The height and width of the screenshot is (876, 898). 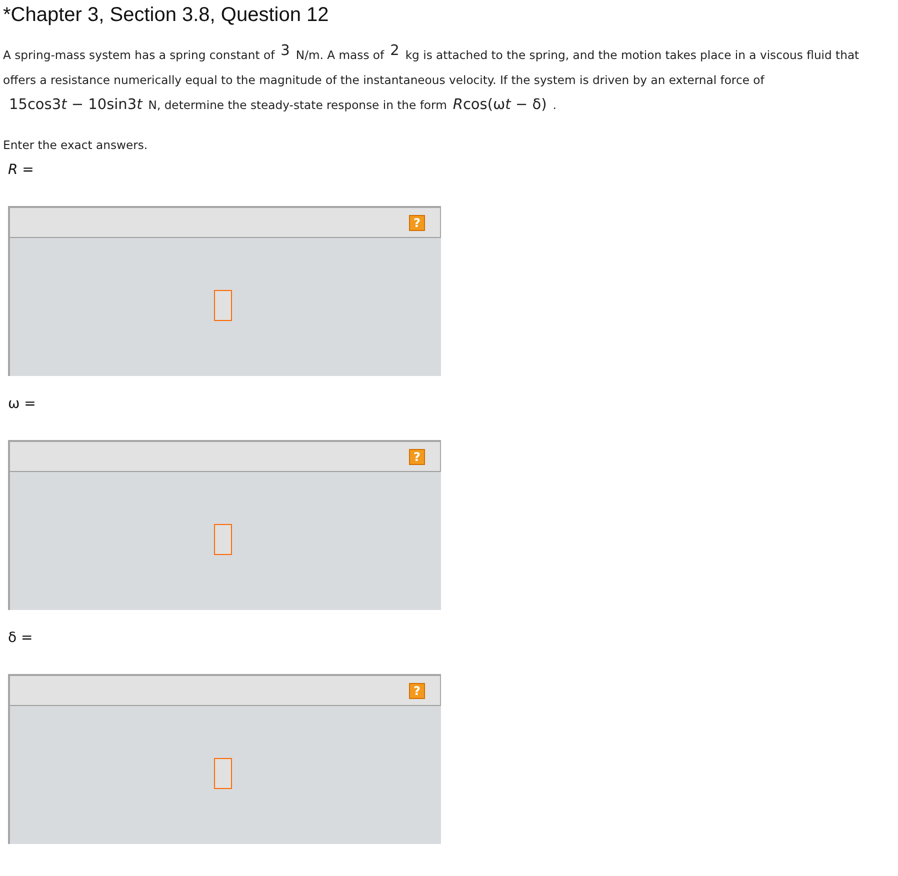 What do you see at coordinates (75, 105) in the screenshot?
I see `math-expression: 15cos3t − 10sin3t` at bounding box center [75, 105].